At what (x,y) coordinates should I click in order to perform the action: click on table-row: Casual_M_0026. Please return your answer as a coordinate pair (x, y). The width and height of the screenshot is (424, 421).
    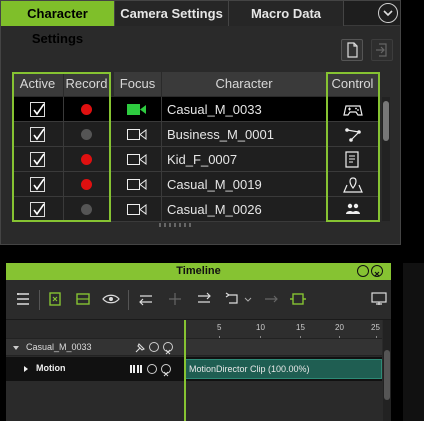
    Looking at the image, I should click on (195, 209).